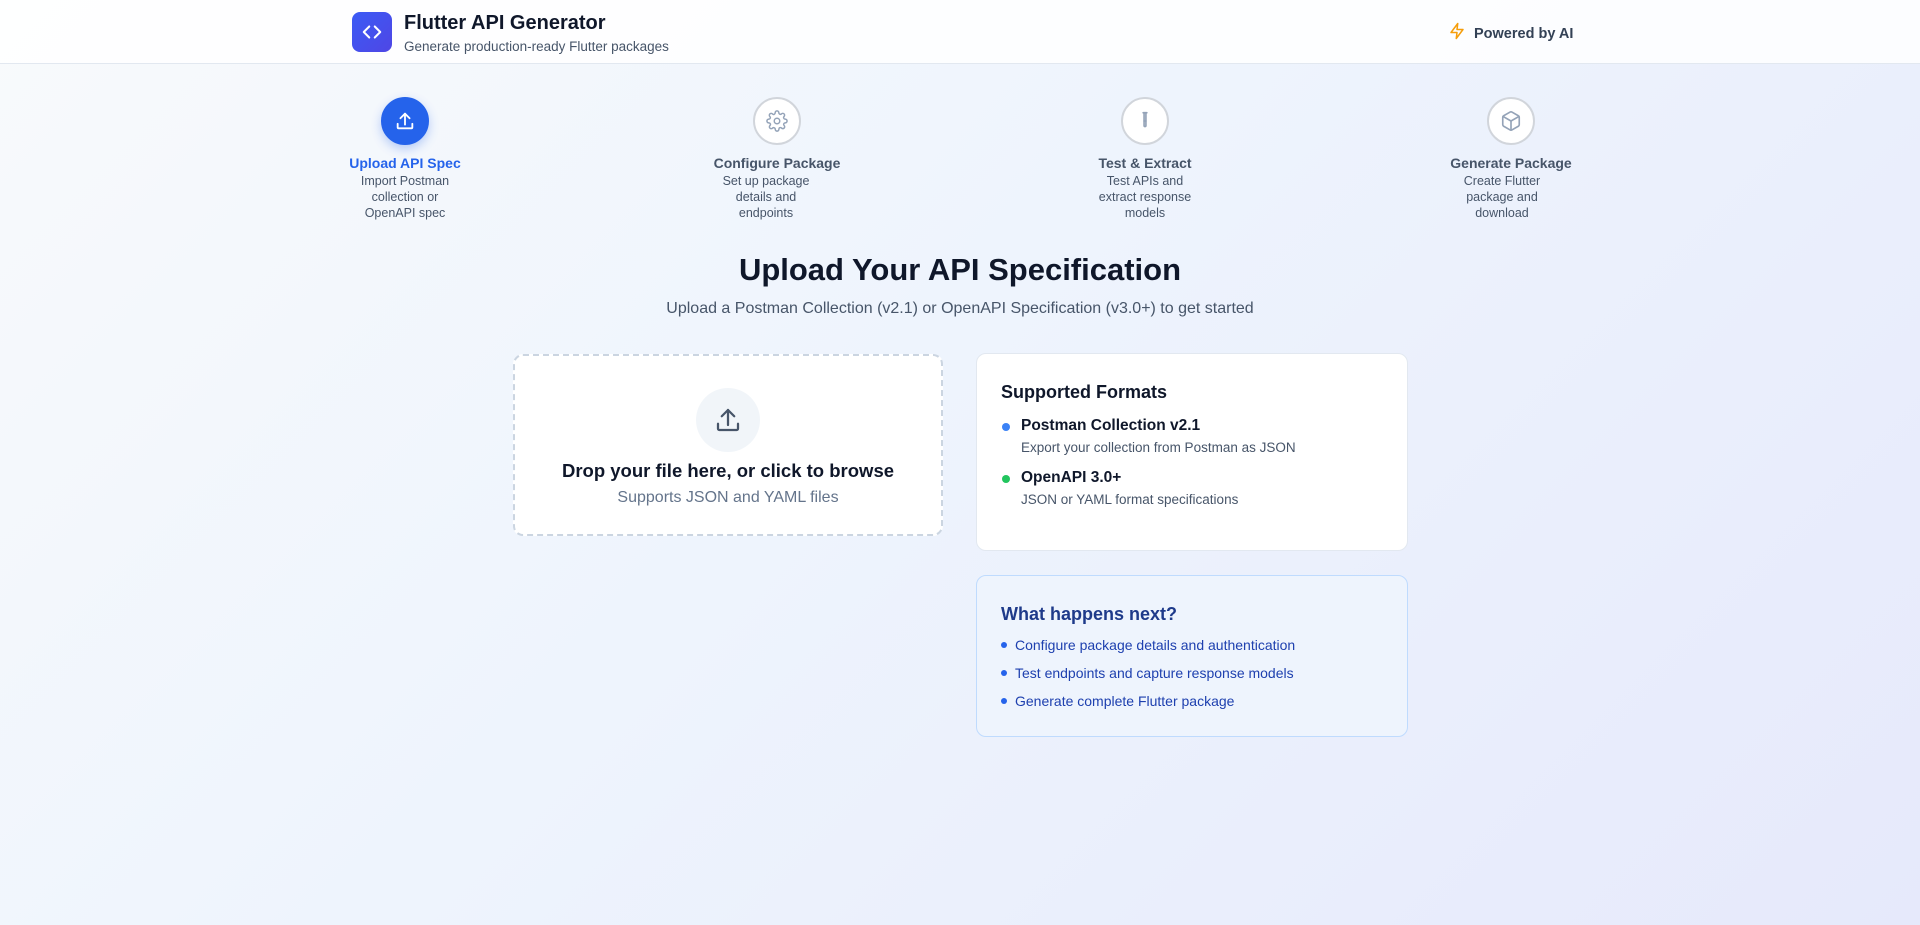 This screenshot has width=1920, height=925. What do you see at coordinates (1130, 499) in the screenshot?
I see `format-description: JSON or YAML format specifications` at bounding box center [1130, 499].